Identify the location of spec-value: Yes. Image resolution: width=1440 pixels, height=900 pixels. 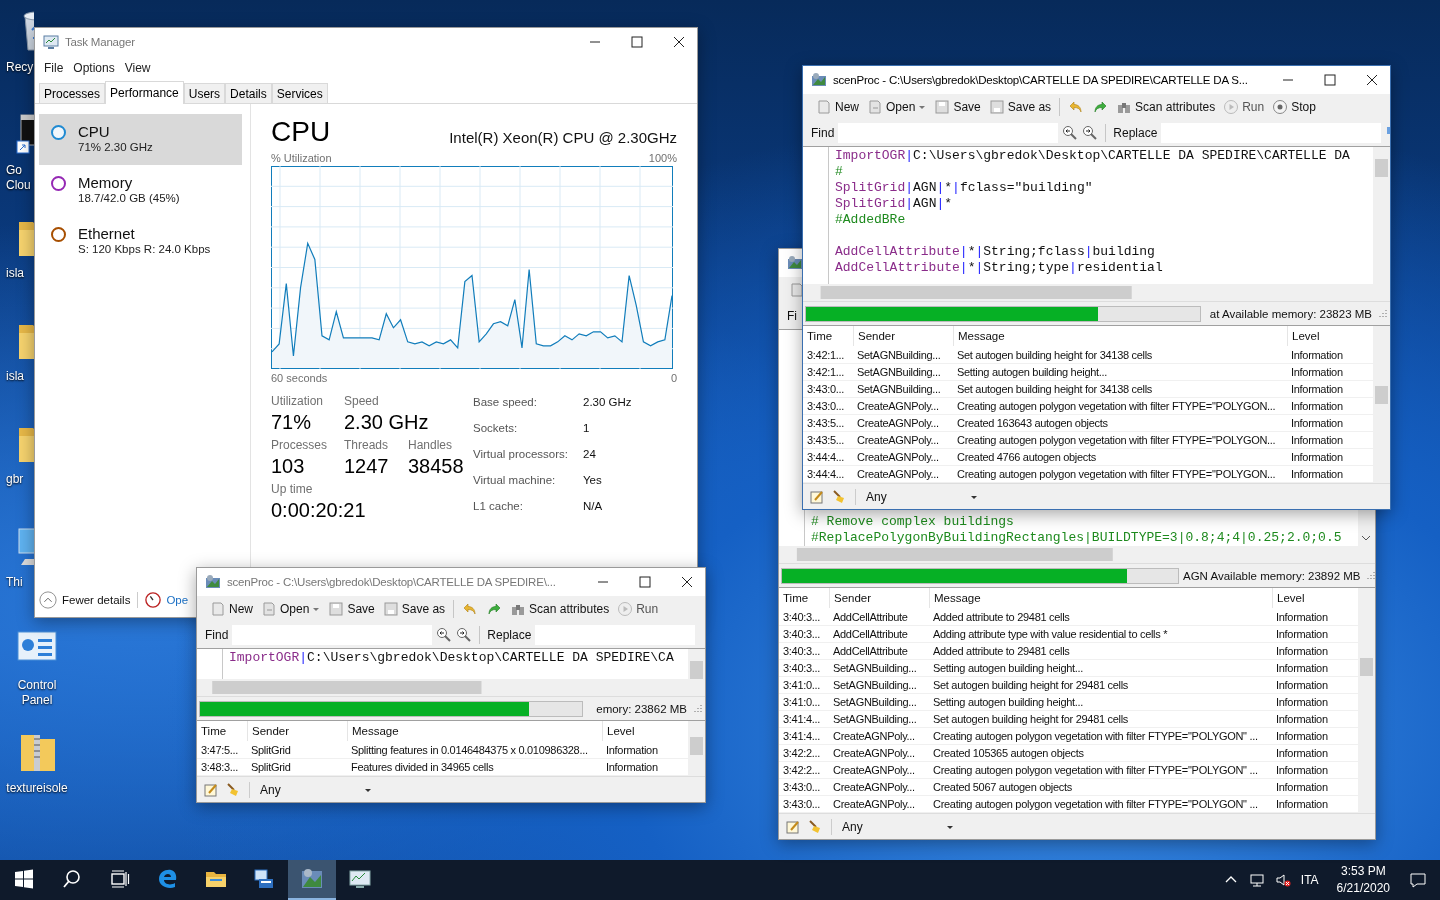
(593, 481).